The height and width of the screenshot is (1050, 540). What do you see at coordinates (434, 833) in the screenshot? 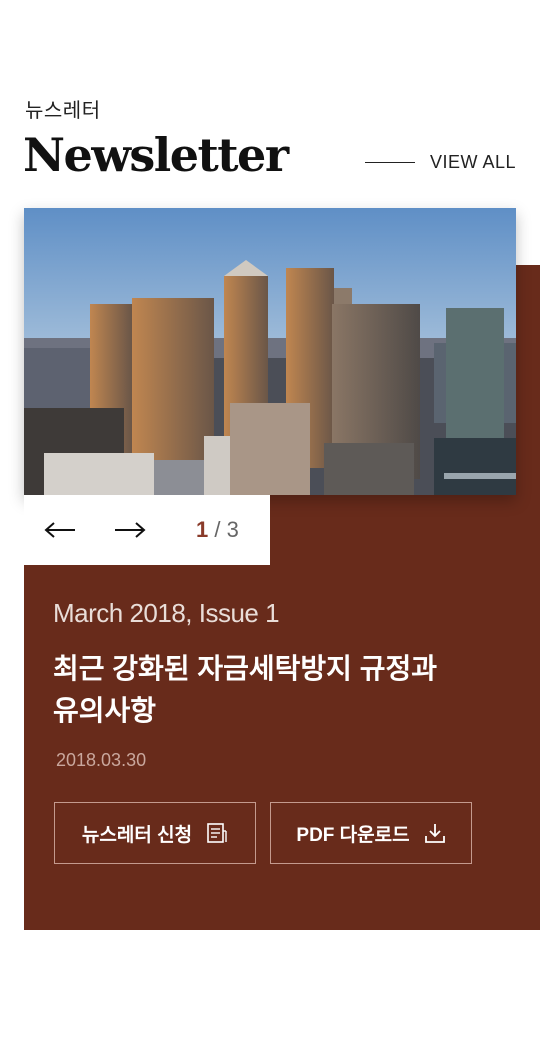
I see `download-icon` at bounding box center [434, 833].